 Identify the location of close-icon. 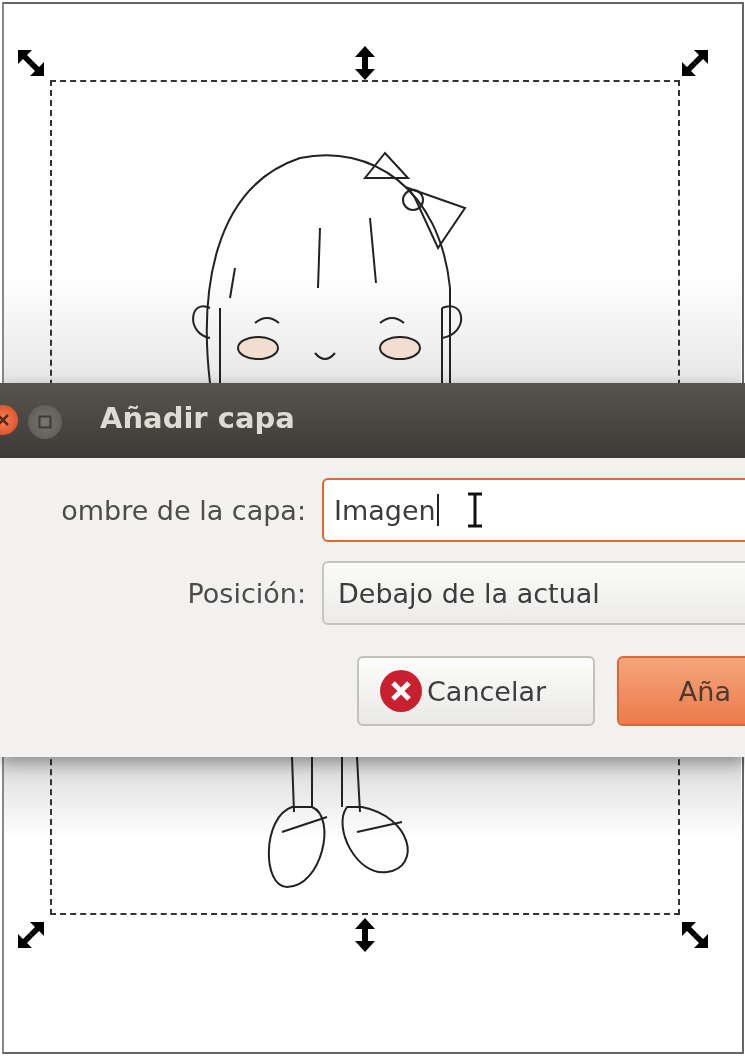
(4, 420).